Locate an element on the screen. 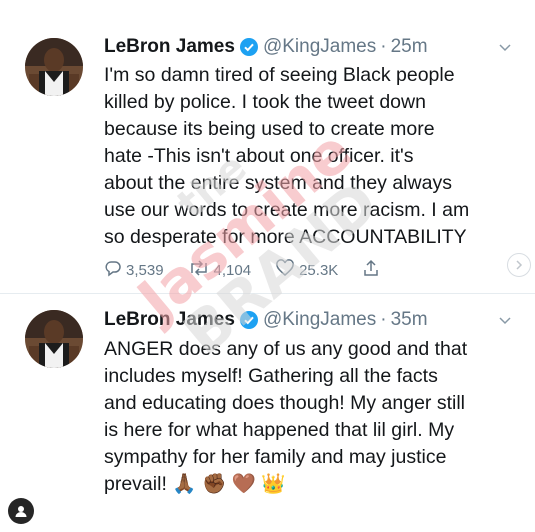 The height and width of the screenshot is (532, 535). timestamp: 25m is located at coordinates (409, 47).